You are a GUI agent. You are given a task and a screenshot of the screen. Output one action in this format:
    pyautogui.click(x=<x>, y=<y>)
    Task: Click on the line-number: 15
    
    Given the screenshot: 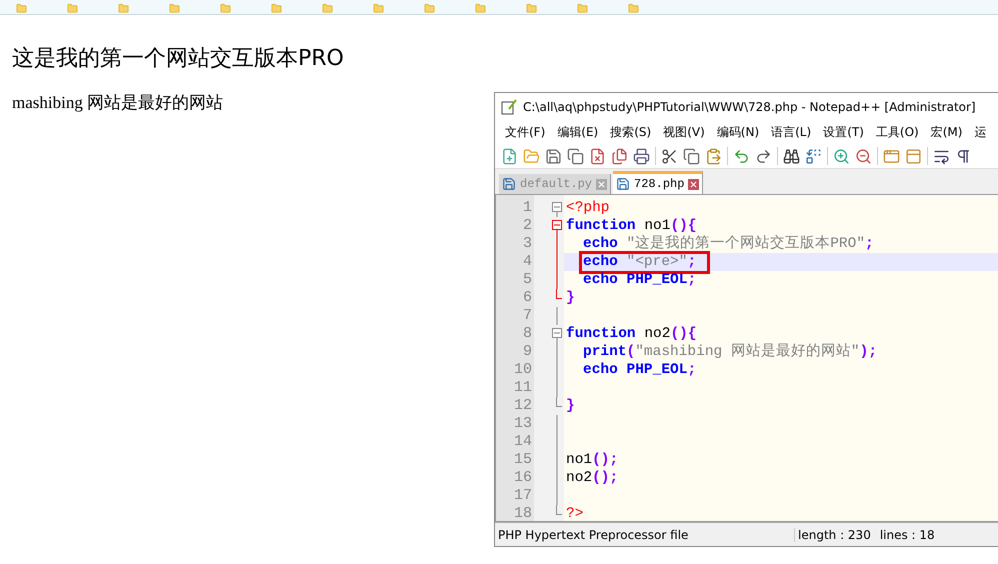 What is the action you would take?
    pyautogui.click(x=522, y=460)
    